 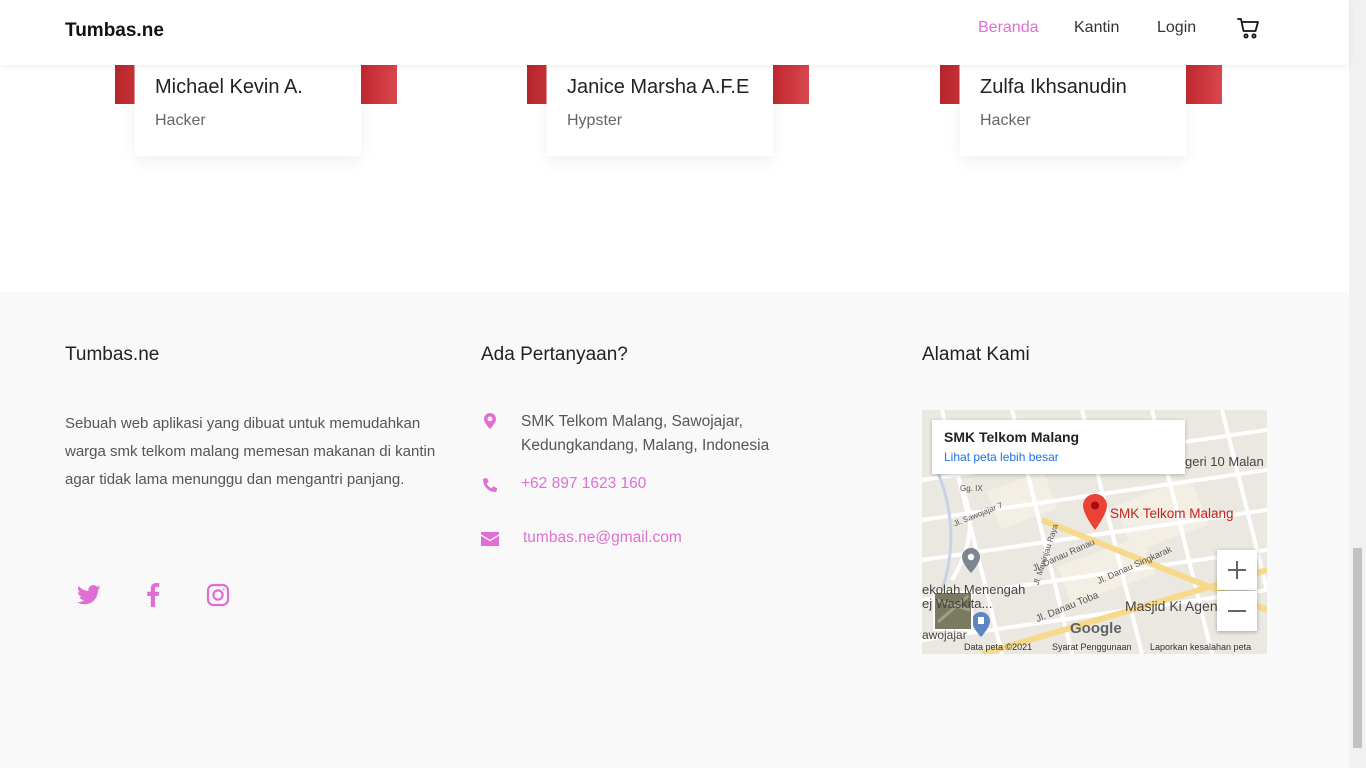 I want to click on member-role: Hypster, so click(x=595, y=120).